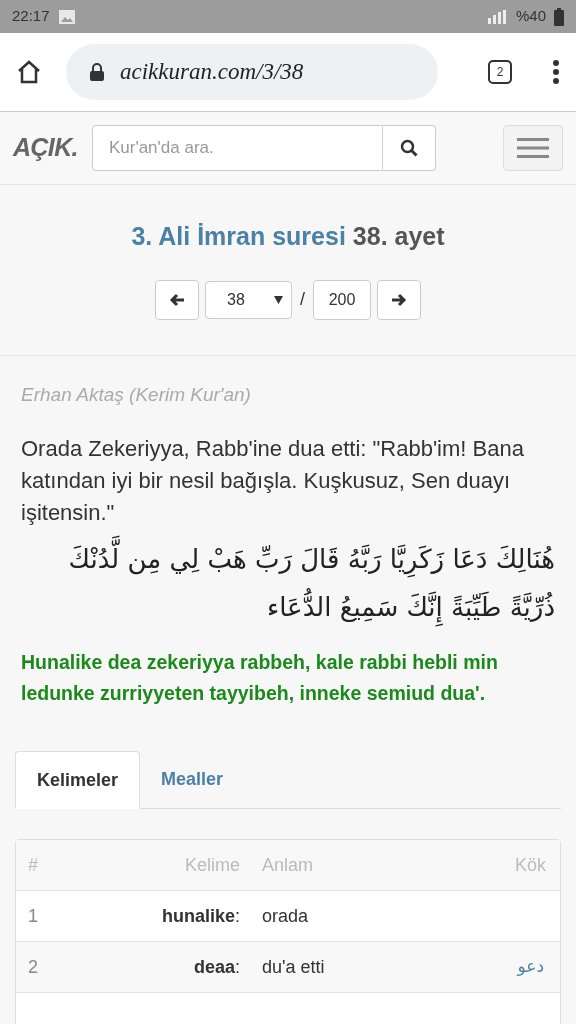 This screenshot has width=576, height=1024. What do you see at coordinates (33, 967) in the screenshot?
I see `table-cell-text: 2` at bounding box center [33, 967].